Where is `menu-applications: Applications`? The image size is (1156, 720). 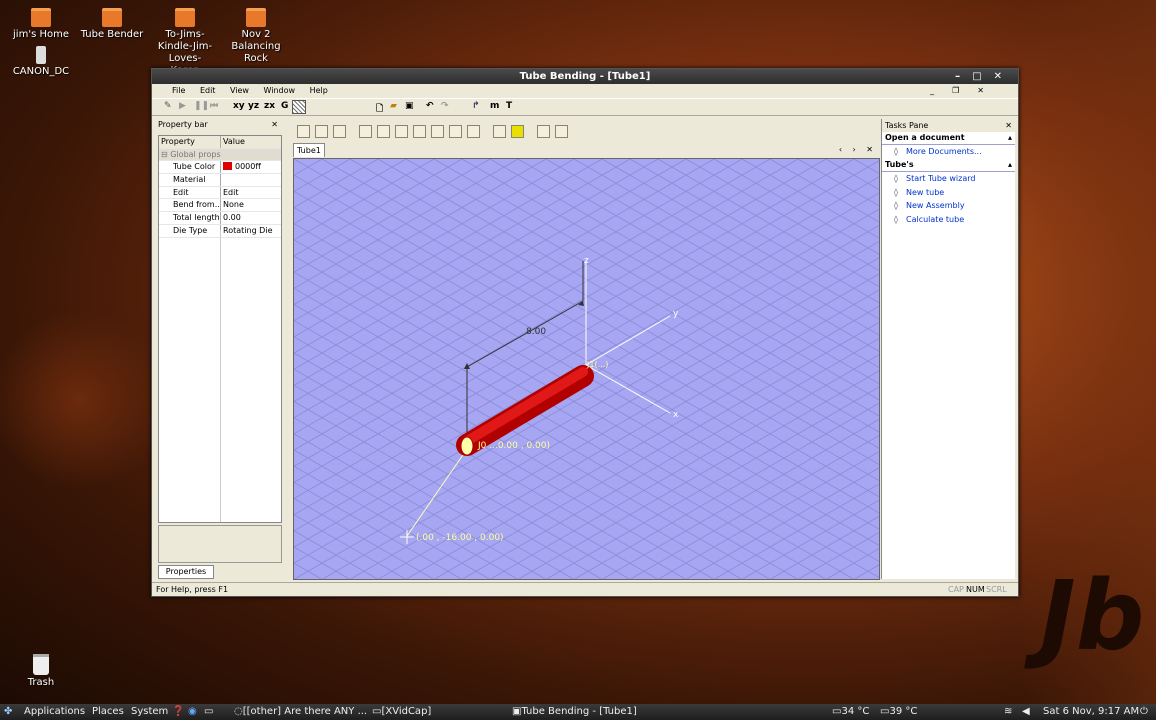
menu-applications: Applications is located at coordinates (54, 712).